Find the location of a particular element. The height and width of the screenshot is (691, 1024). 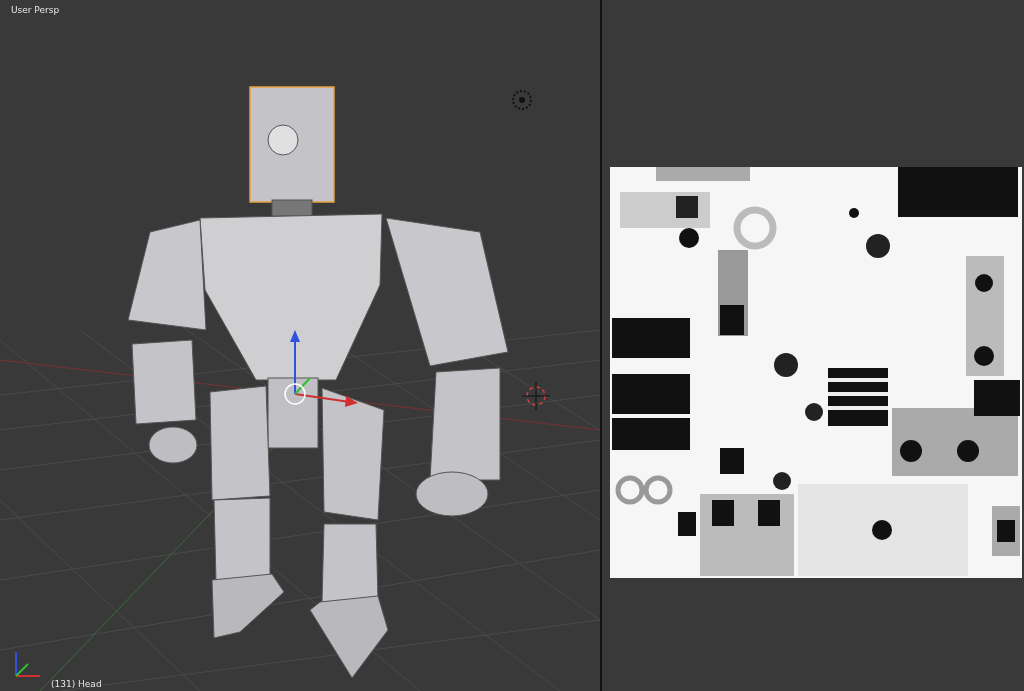

axis-gizmo-icon is located at coordinates (28, 664).